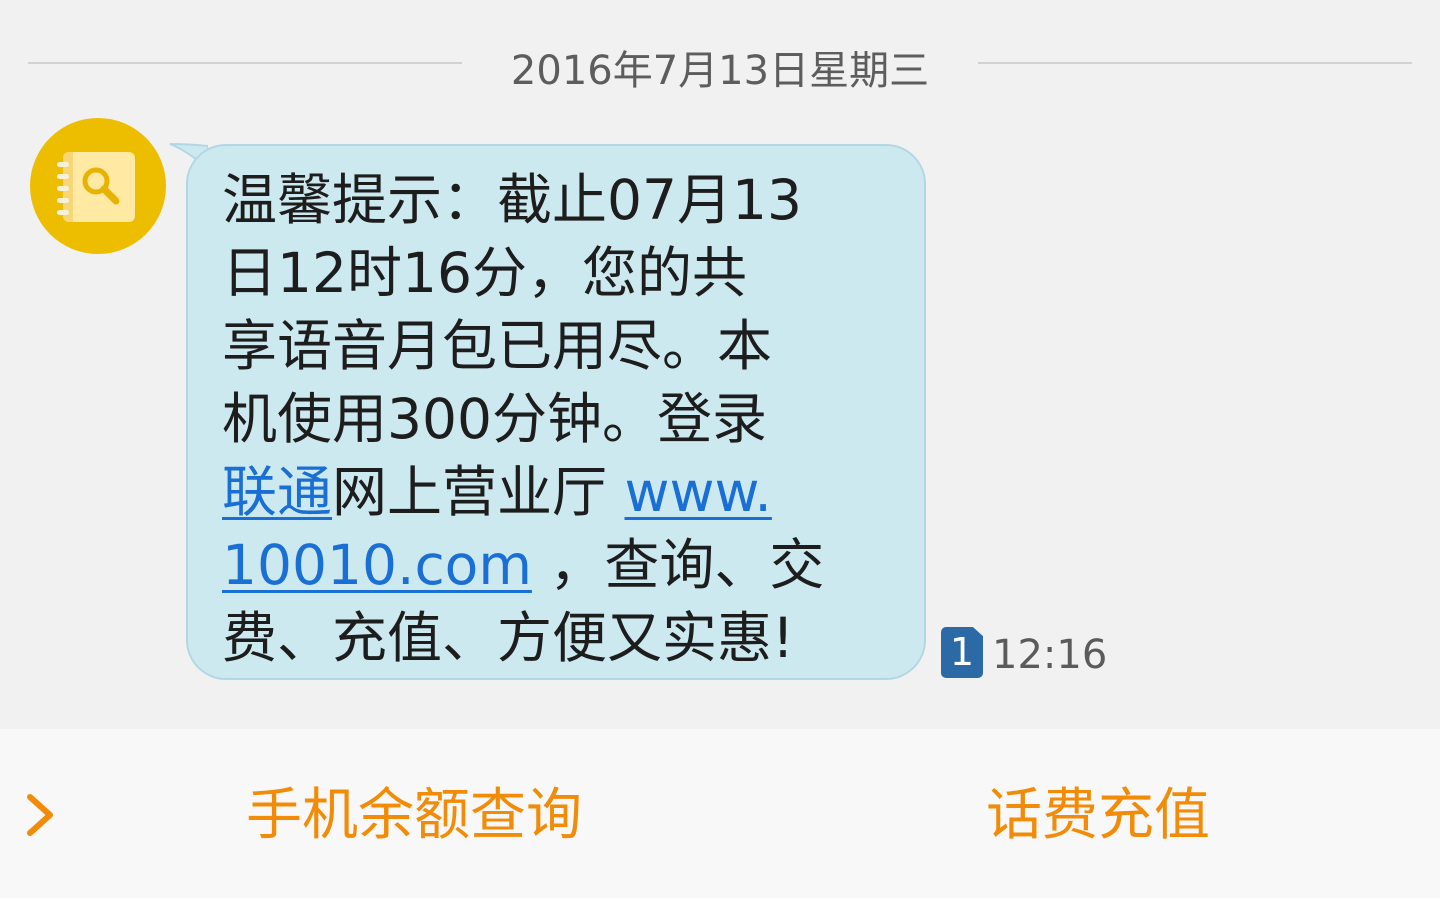 The image size is (1440, 898). What do you see at coordinates (377, 565) in the screenshot?
I see `url-link-part2: 10010.com` at bounding box center [377, 565].